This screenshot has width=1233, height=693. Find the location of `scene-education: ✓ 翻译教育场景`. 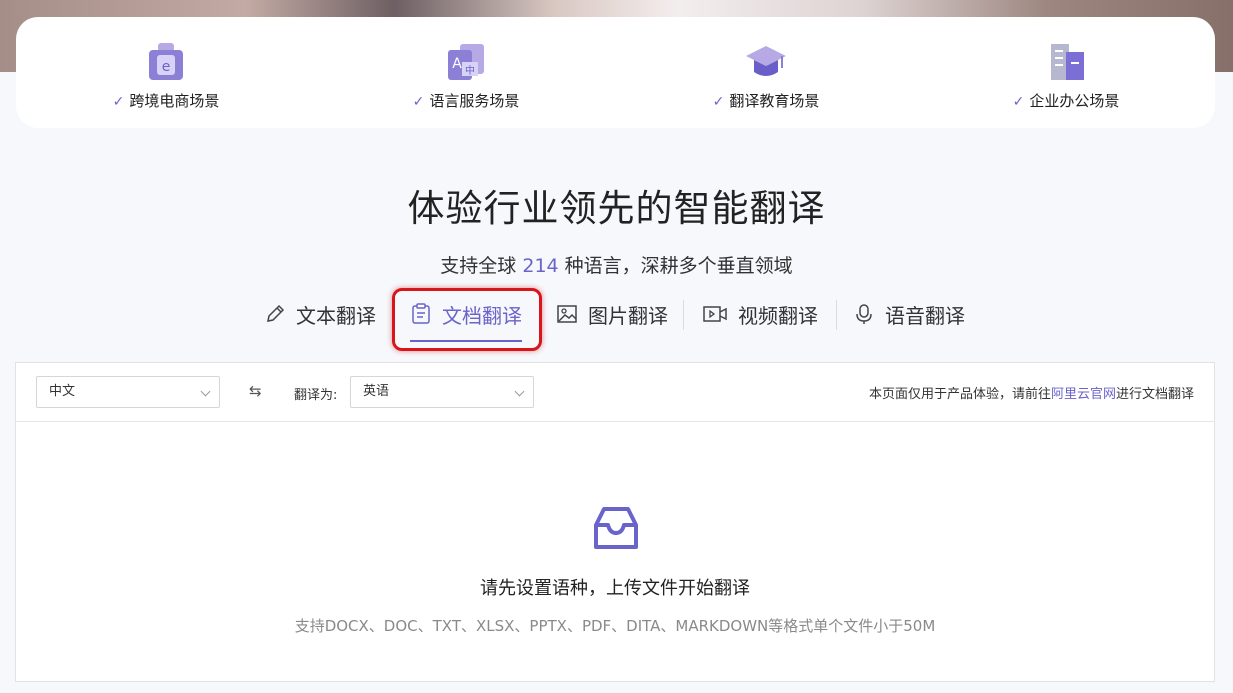

scene-education: ✓ 翻译教育场景 is located at coordinates (766, 72).